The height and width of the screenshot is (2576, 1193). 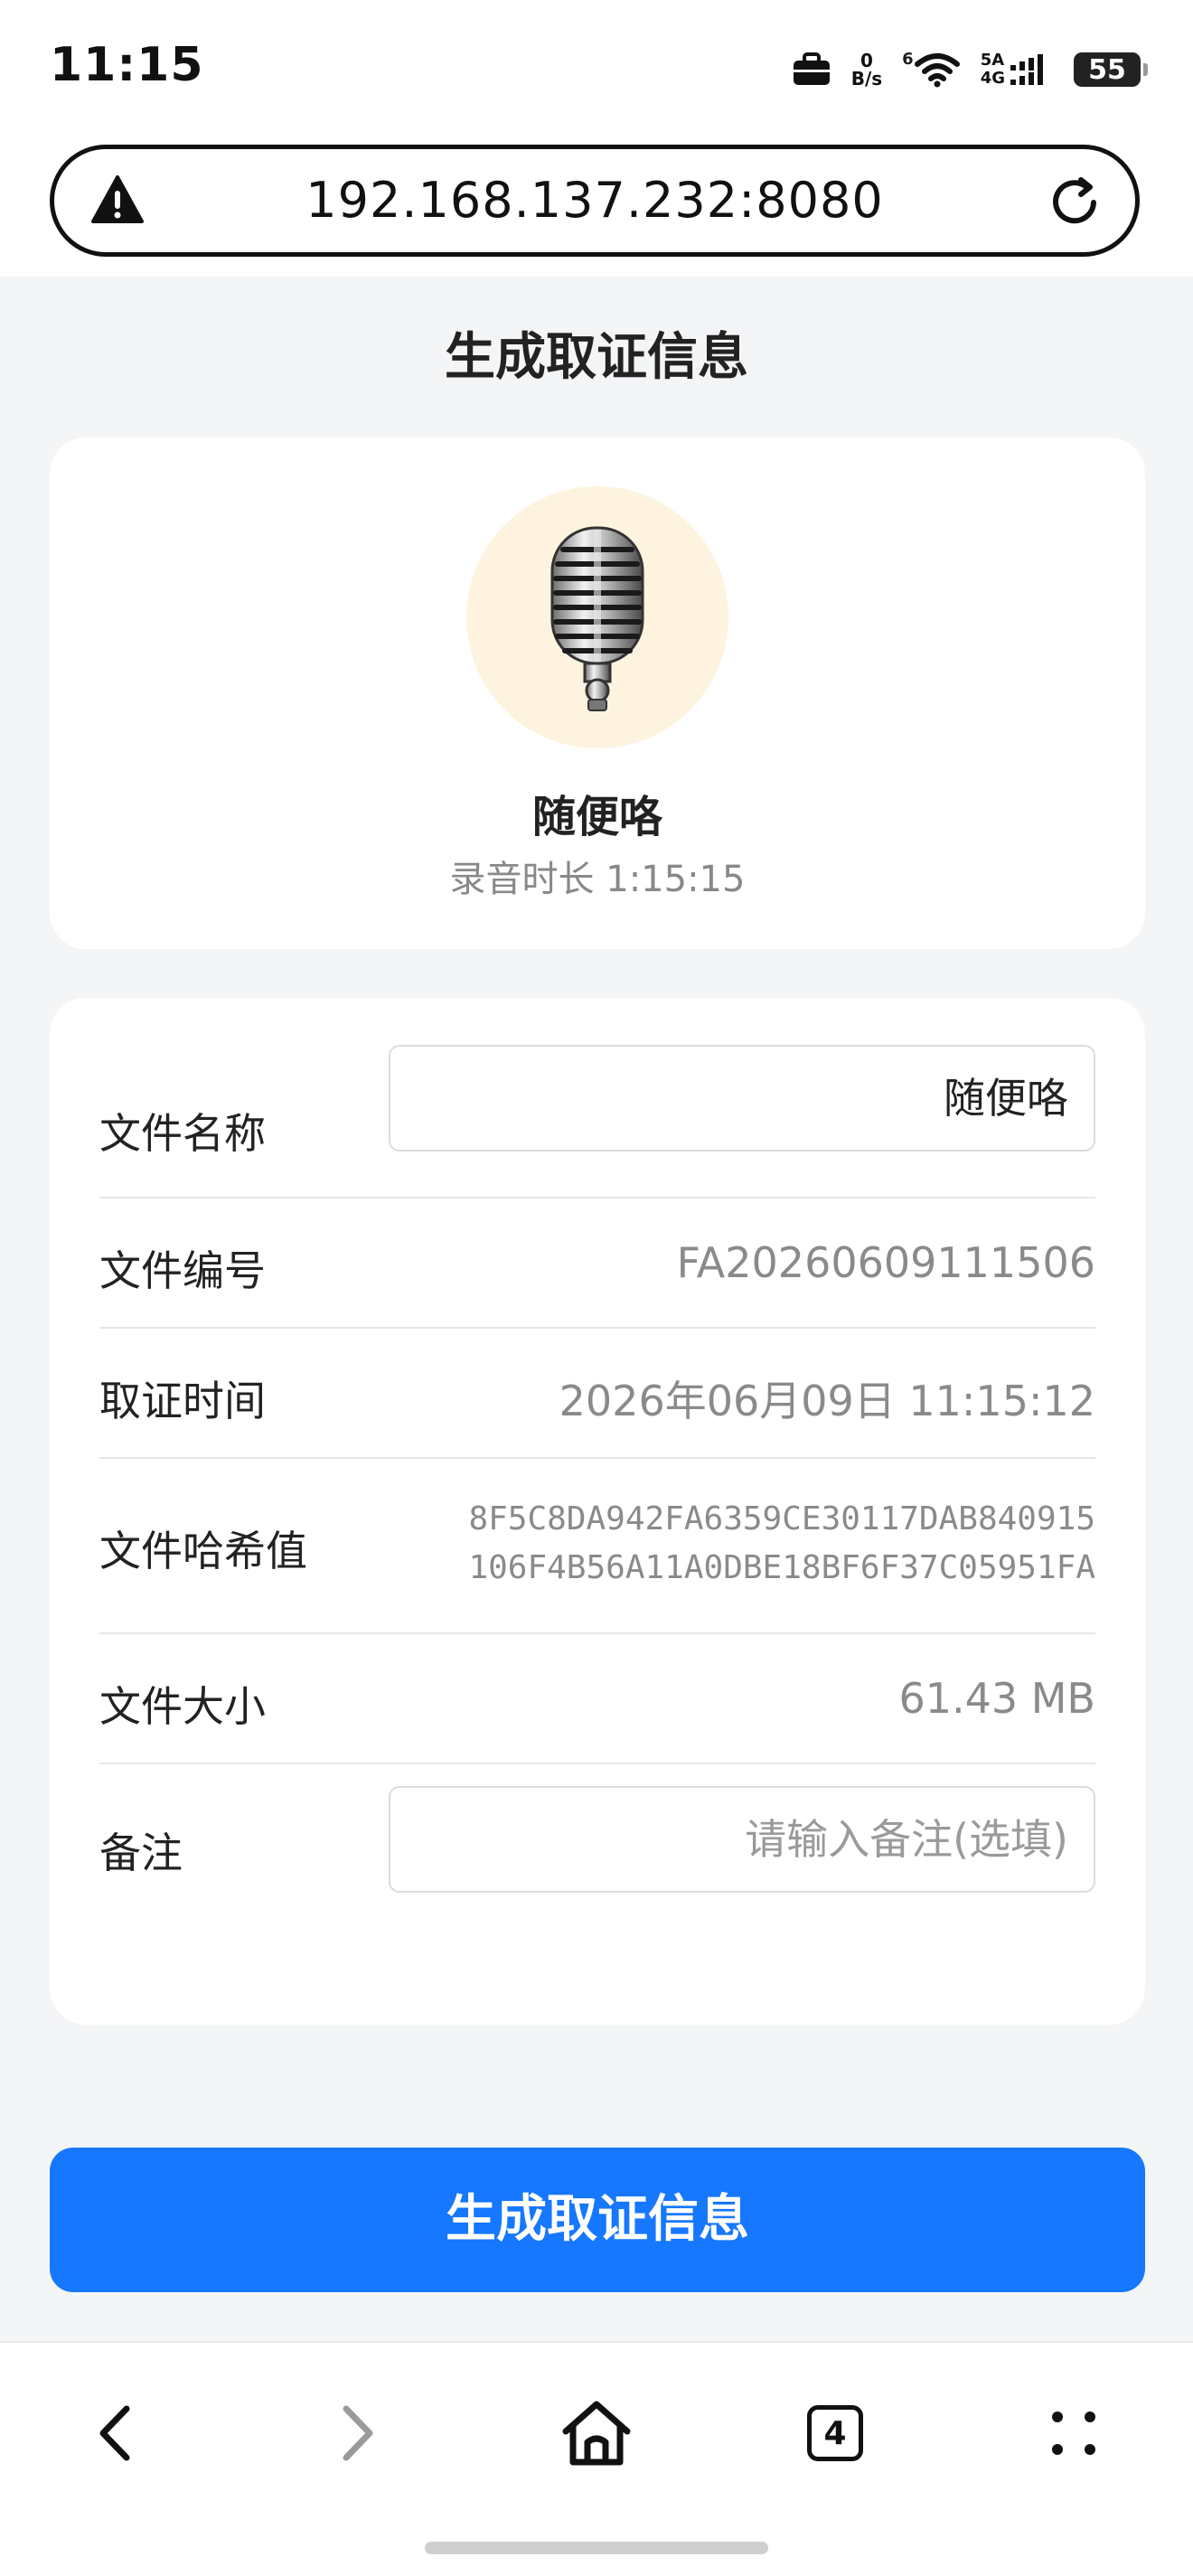 I want to click on tabs-button: 4, so click(x=835, y=2433).